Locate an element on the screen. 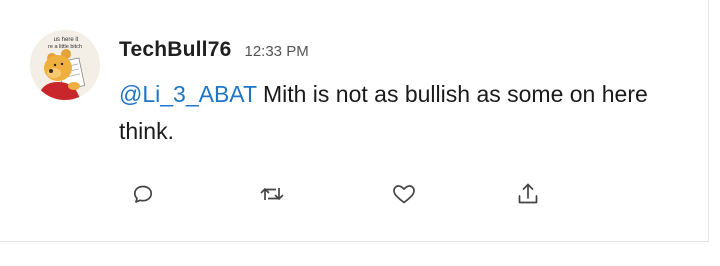  avatar: us here it re a little bitch is located at coordinates (65, 65).